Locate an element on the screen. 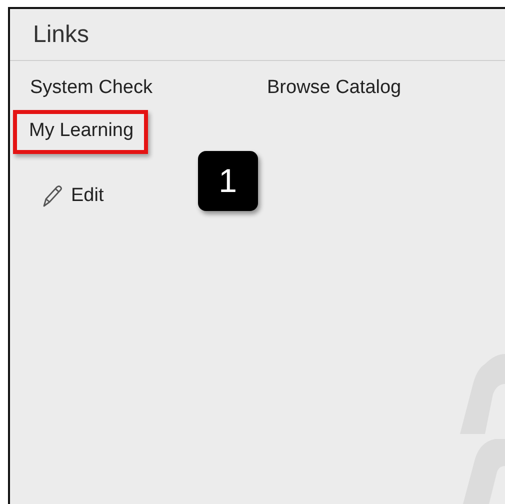  link: My Learning is located at coordinates (80, 132).